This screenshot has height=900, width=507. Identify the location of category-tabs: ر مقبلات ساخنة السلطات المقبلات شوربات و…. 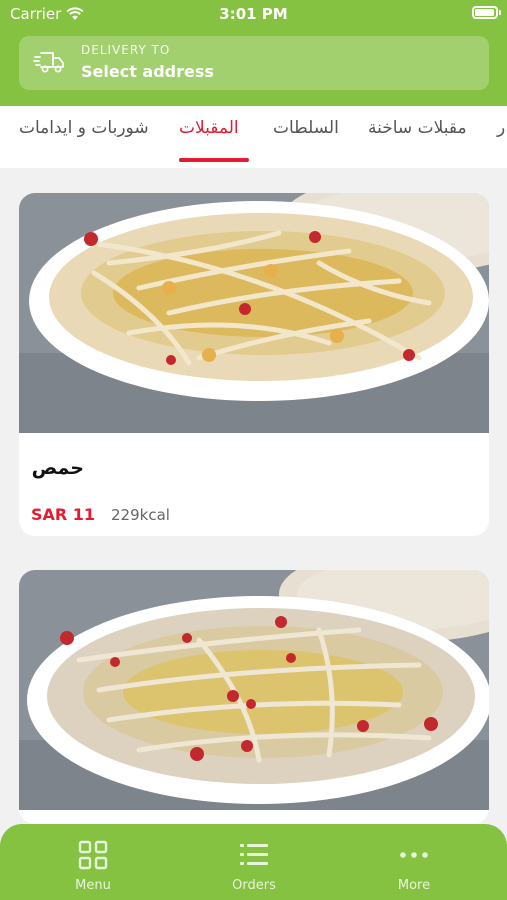
(253, 137).